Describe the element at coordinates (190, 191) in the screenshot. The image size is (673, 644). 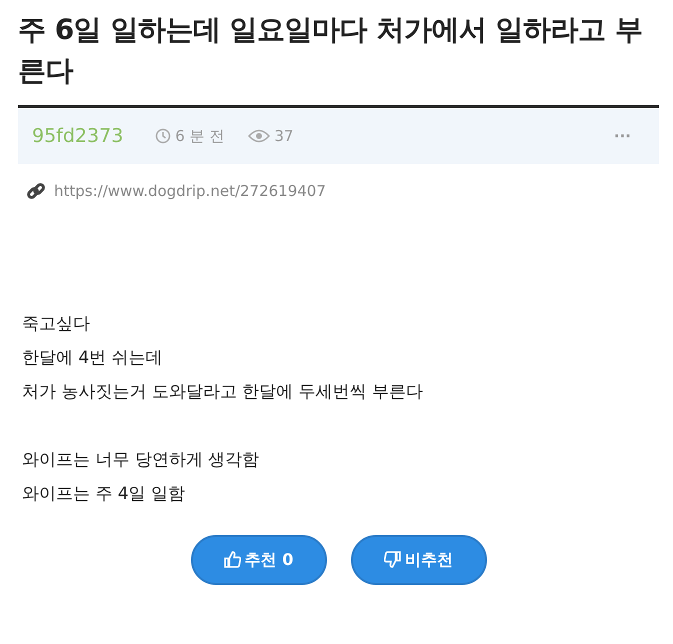
I see `post-url: https://www.dogdrip.net/272619407` at that location.